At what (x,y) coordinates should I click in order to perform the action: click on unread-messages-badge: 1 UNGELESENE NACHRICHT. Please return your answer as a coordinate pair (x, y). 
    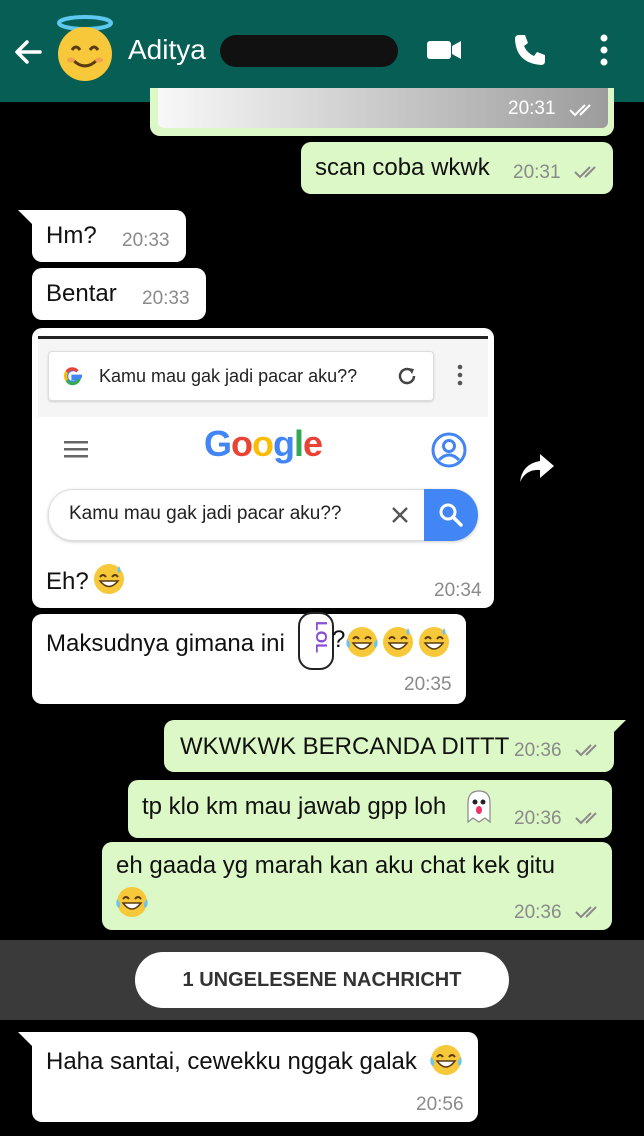
    Looking at the image, I should click on (322, 980).